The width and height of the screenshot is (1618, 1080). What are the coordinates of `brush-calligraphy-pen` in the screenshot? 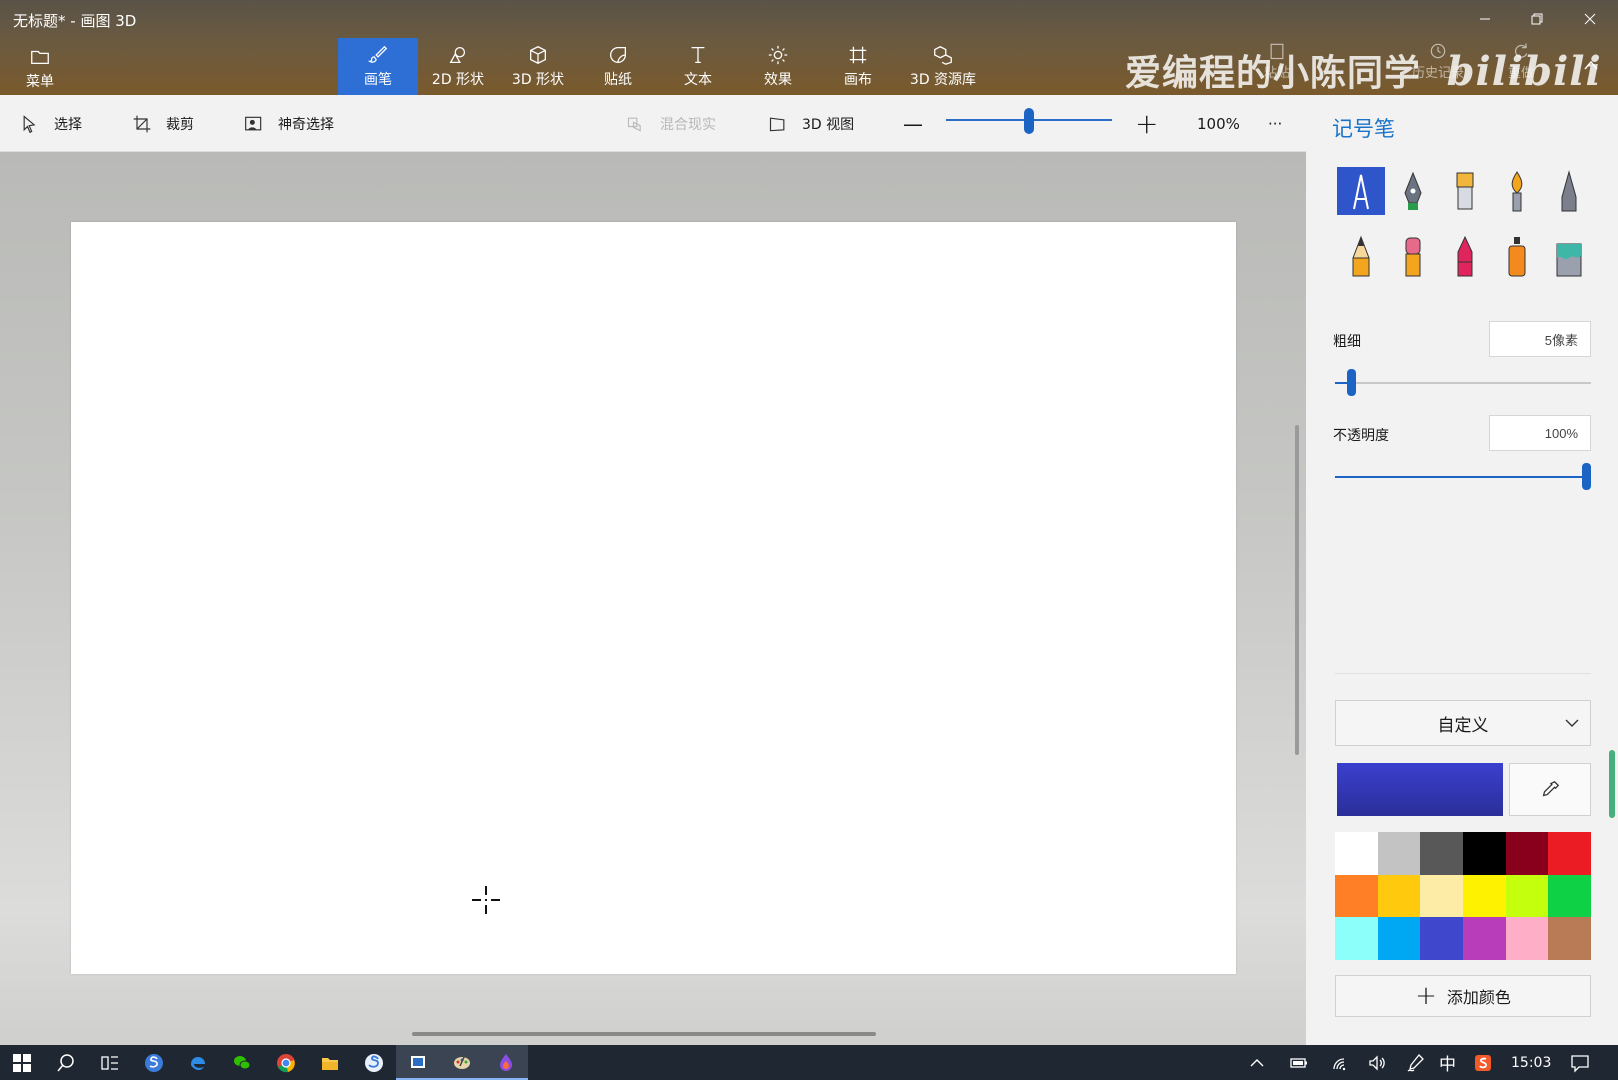 It's located at (1413, 191).